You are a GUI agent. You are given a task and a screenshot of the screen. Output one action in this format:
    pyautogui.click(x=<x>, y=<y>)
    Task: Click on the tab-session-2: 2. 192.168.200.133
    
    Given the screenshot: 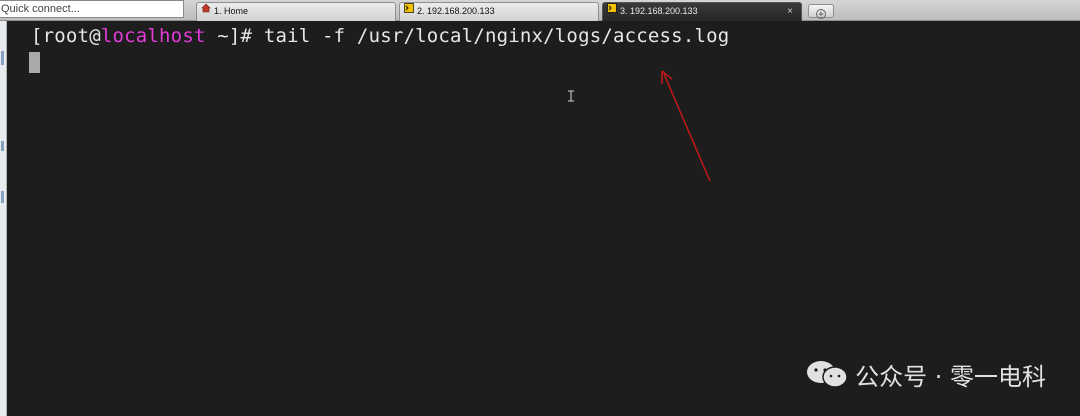 What is the action you would take?
    pyautogui.click(x=499, y=11)
    